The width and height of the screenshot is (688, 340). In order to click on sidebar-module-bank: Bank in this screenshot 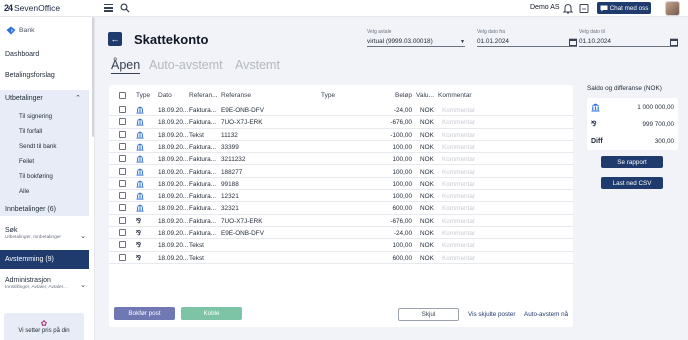, I will do `click(20, 30)`.